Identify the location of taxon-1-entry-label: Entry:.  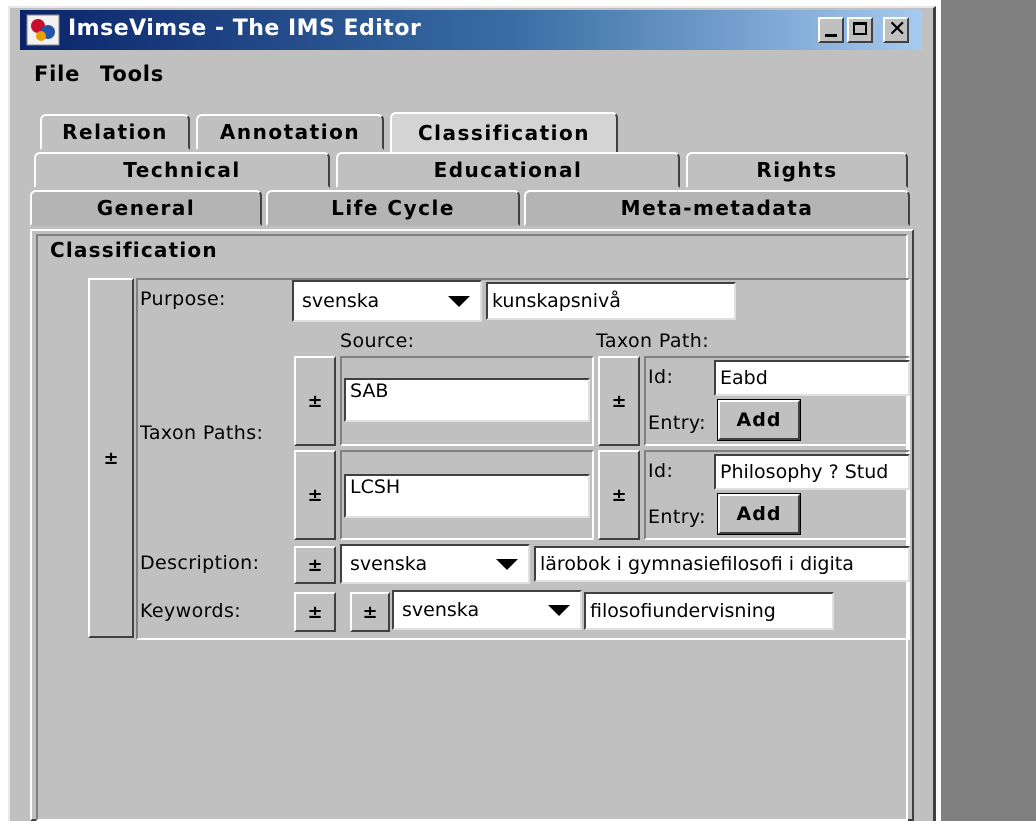
(677, 423).